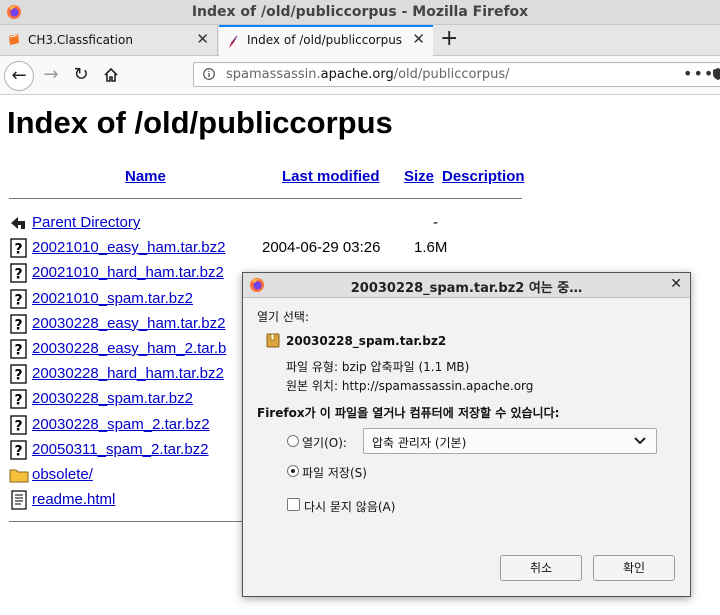 The image size is (720, 615). I want to click on new-tab-icon: +, so click(449, 39).